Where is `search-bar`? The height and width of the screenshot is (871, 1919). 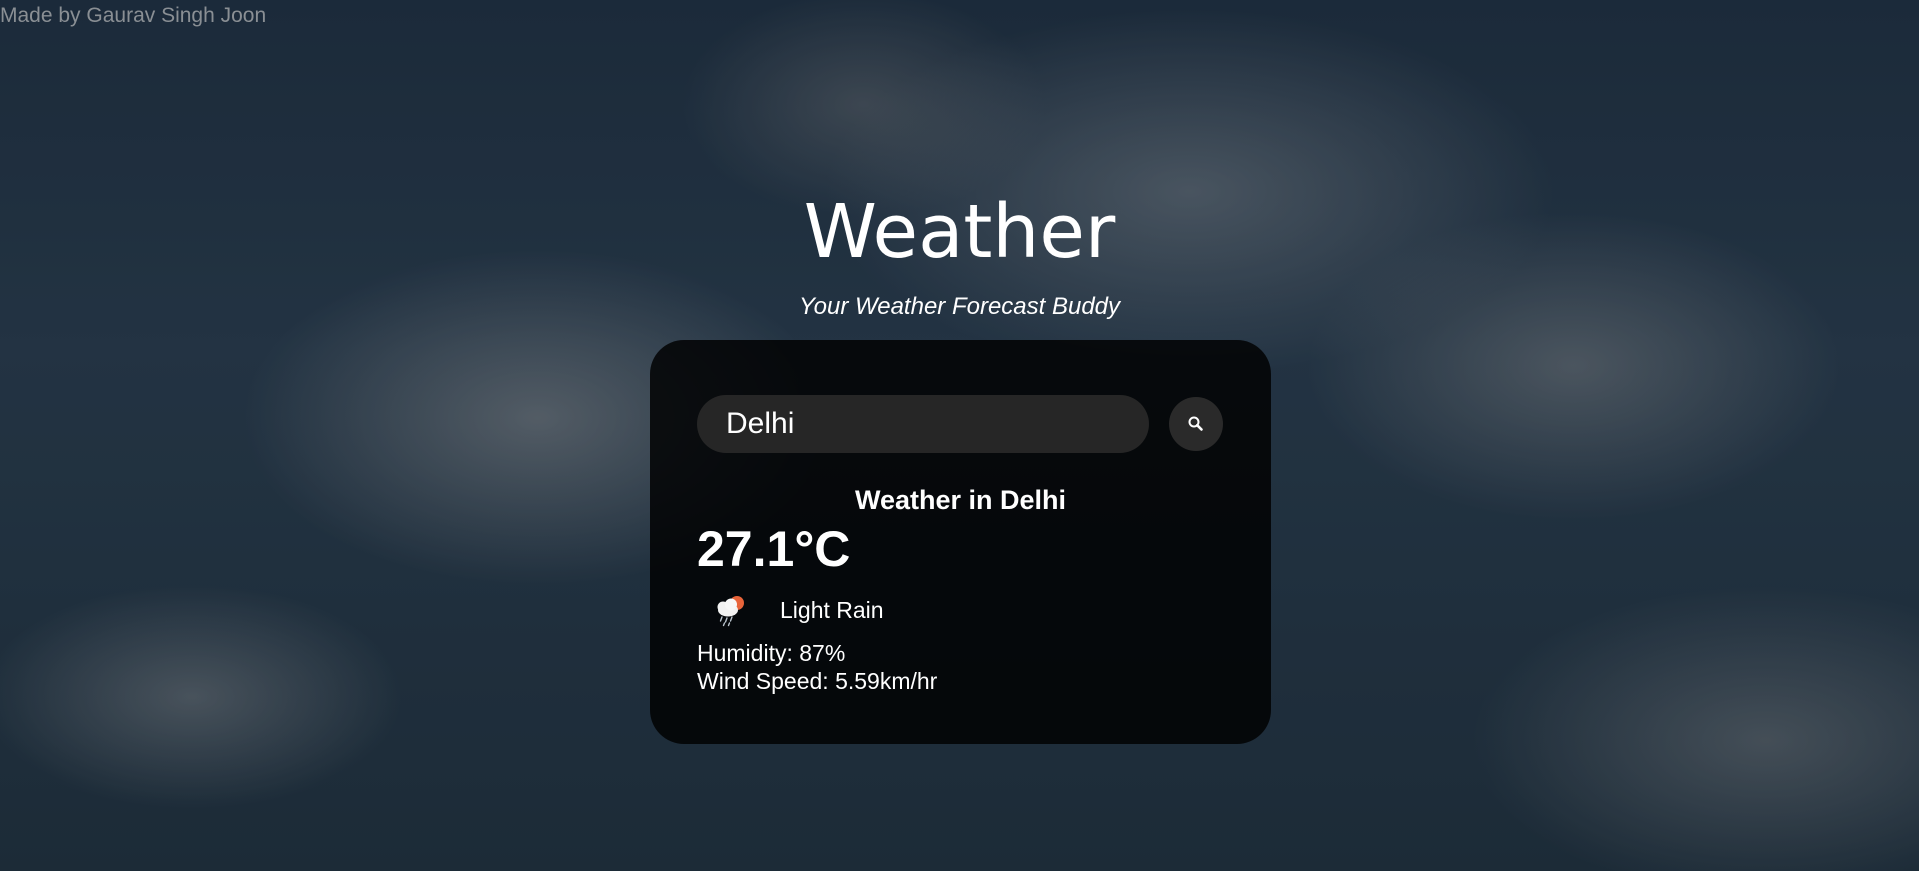 search-bar is located at coordinates (962, 424).